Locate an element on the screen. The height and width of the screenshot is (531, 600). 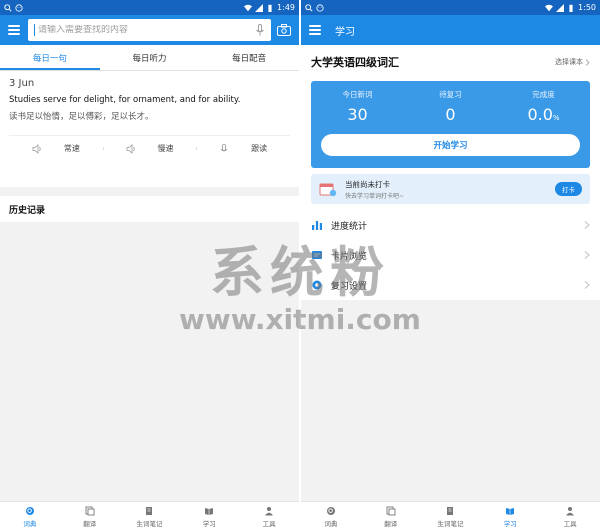
repeat-after-button: 跟读 is located at coordinates (243, 148).